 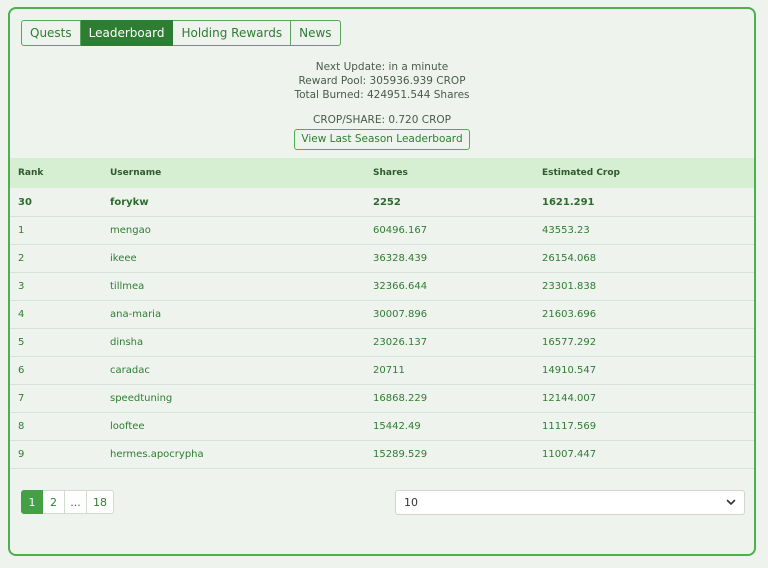 What do you see at coordinates (241, 342) in the screenshot?
I see `username-cell: dinsha` at bounding box center [241, 342].